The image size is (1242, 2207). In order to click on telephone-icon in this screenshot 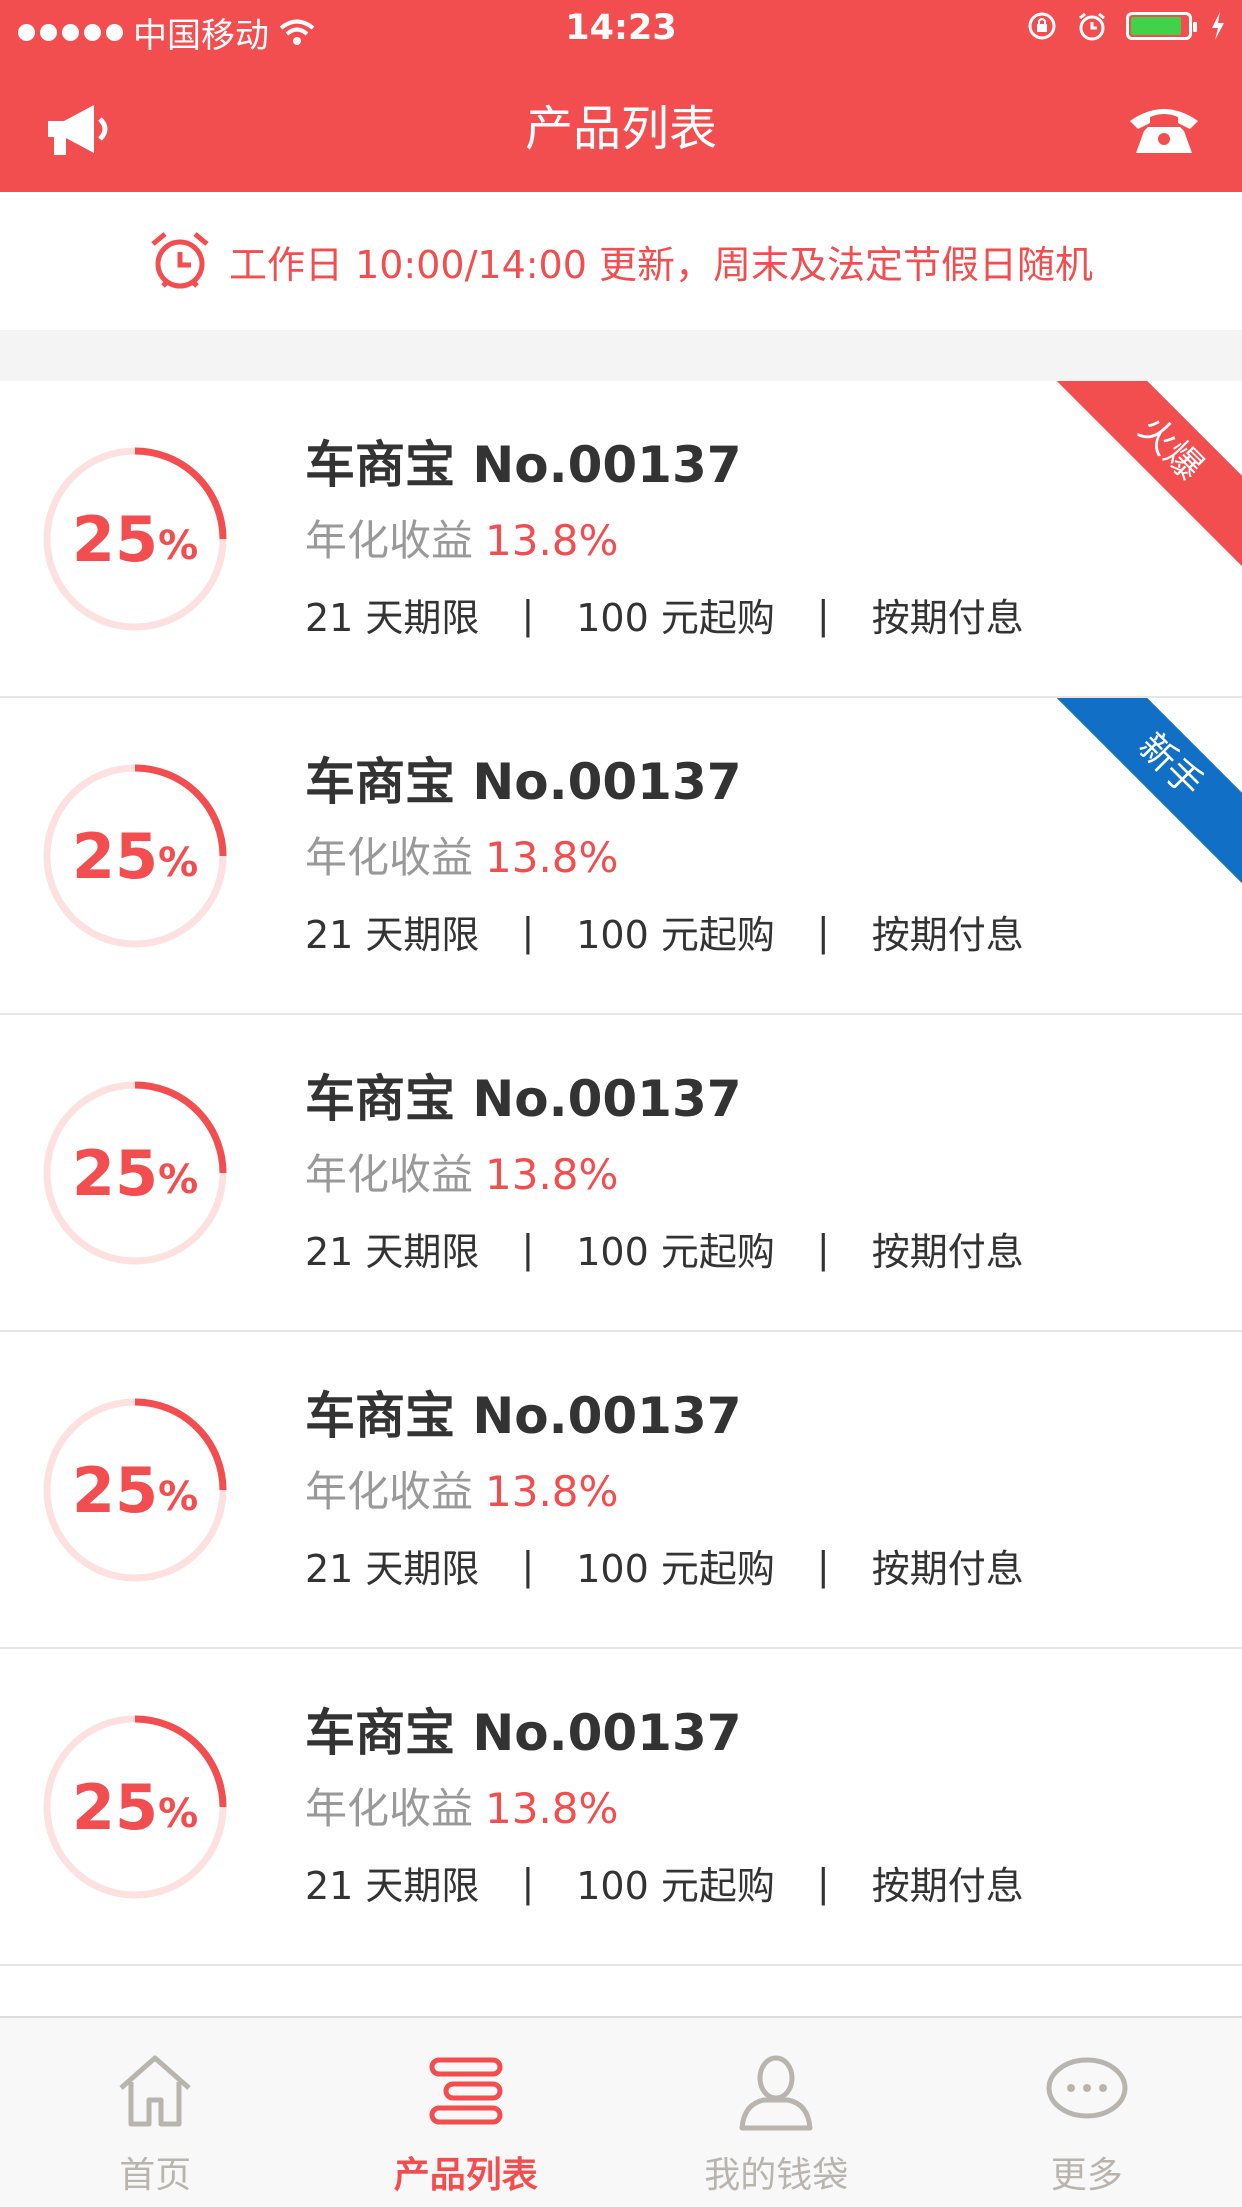, I will do `click(1164, 131)`.